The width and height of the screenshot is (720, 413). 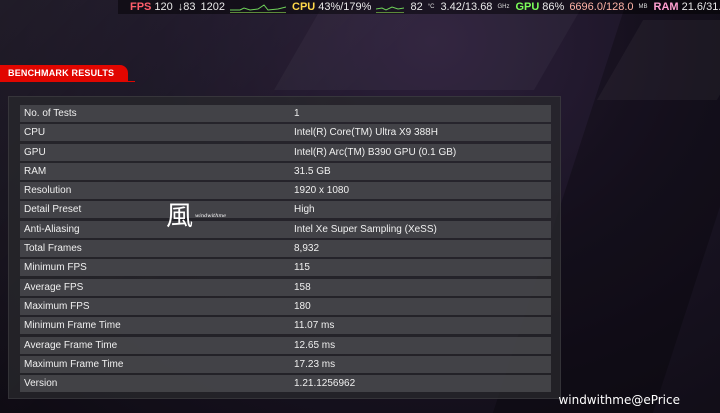 I want to click on benchmark-results-header: BENCHMARK RESULTS, so click(x=64, y=73).